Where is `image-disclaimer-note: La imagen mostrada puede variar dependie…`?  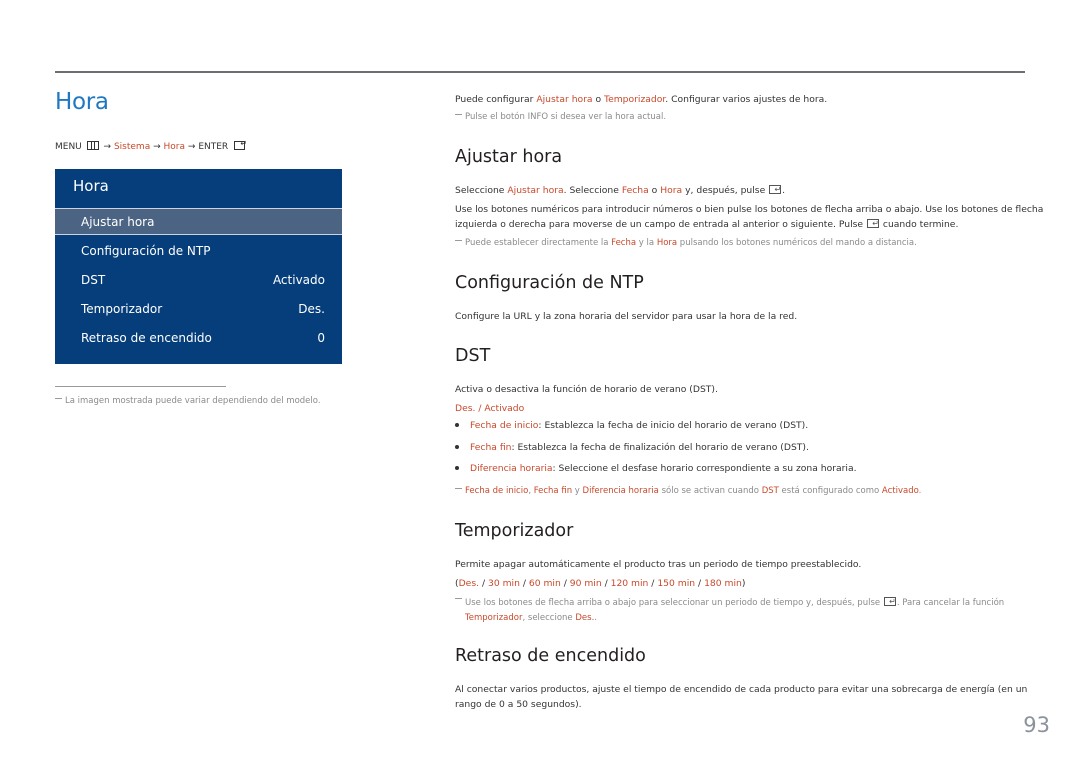 image-disclaimer-note: La imagen mostrada puede variar dependie… is located at coordinates (188, 401).